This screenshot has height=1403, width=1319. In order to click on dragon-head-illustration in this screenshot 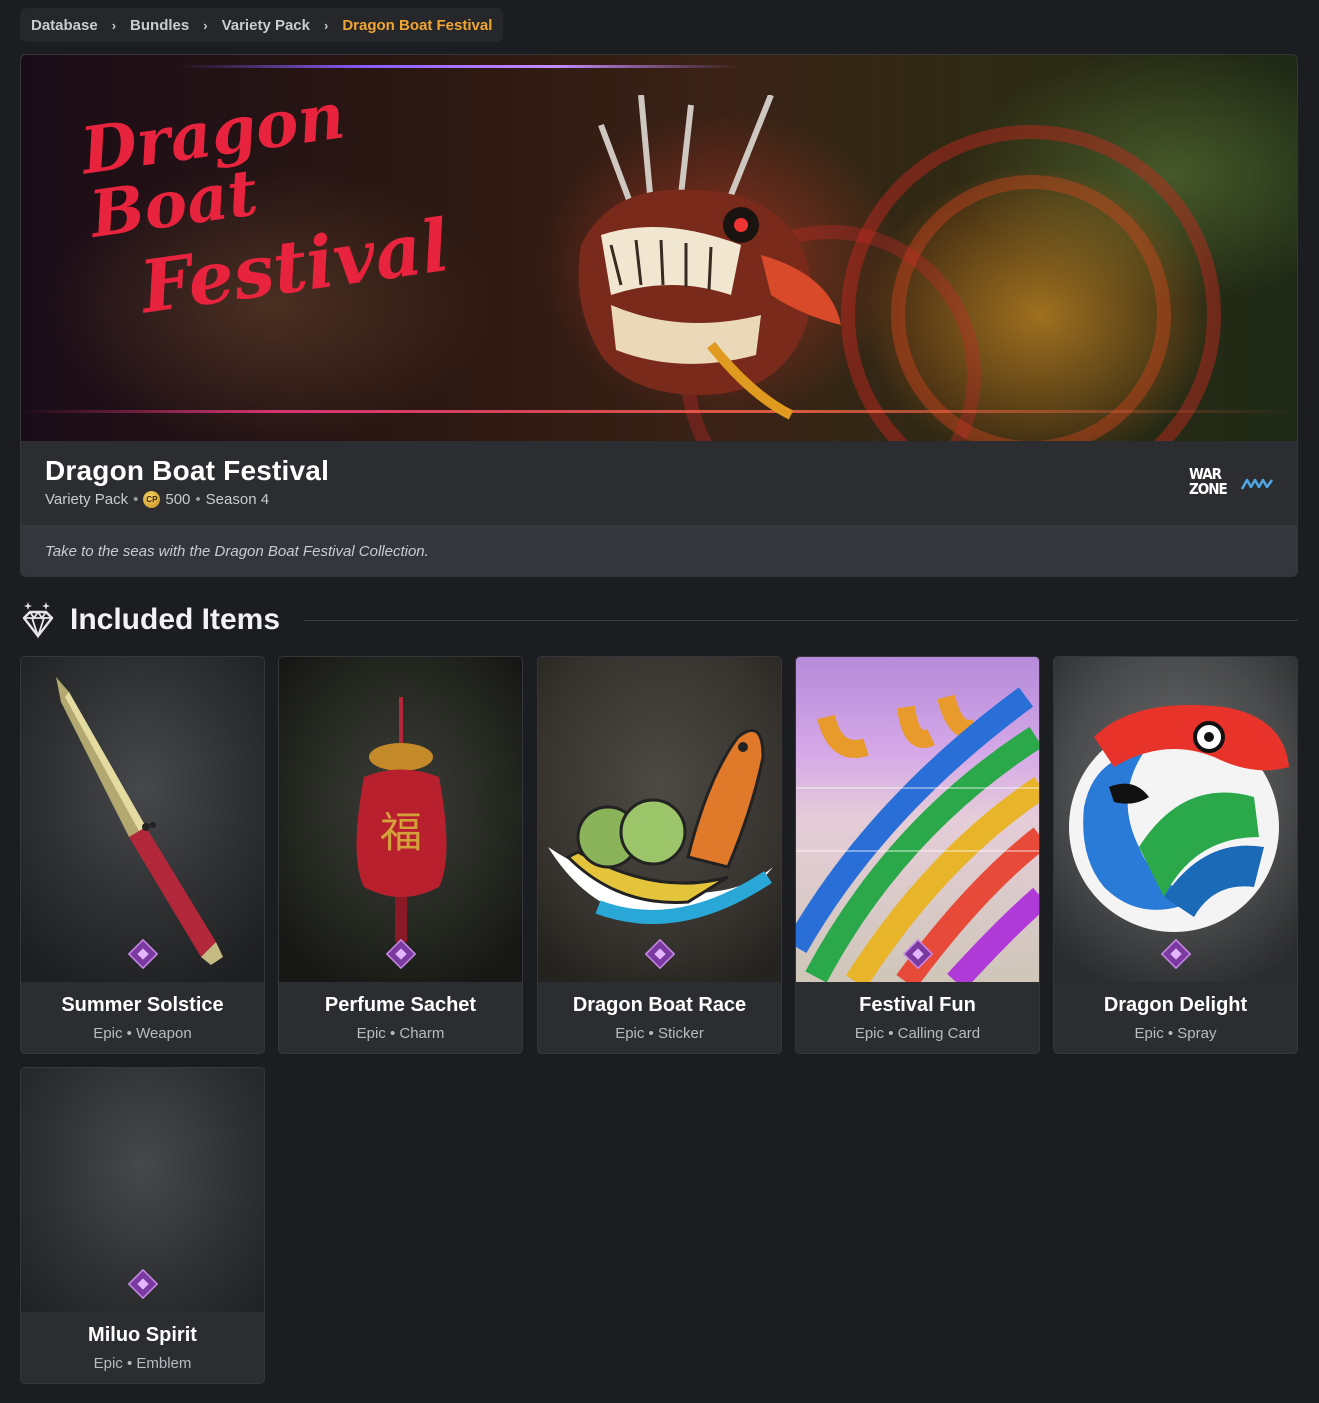, I will do `click(709, 257)`.